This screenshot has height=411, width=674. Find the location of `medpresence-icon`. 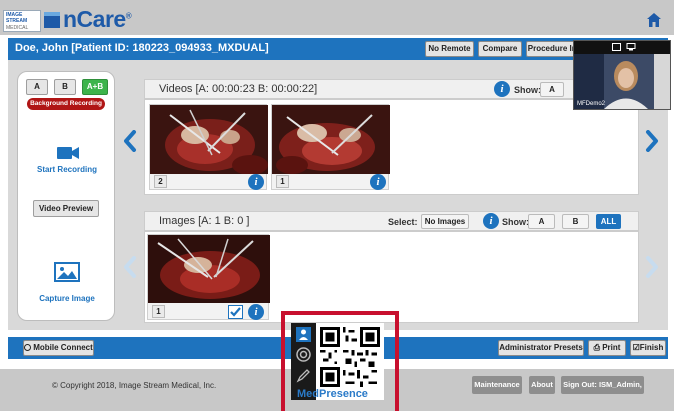

medpresence-icon is located at coordinates (303, 354).